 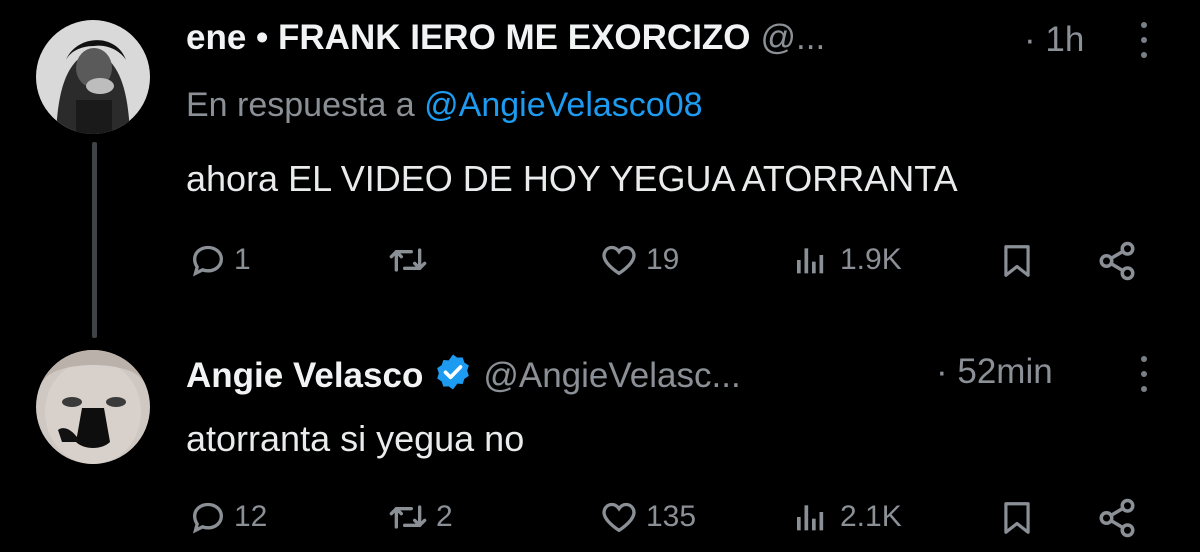 I want to click on like-button: 135, so click(x=647, y=517).